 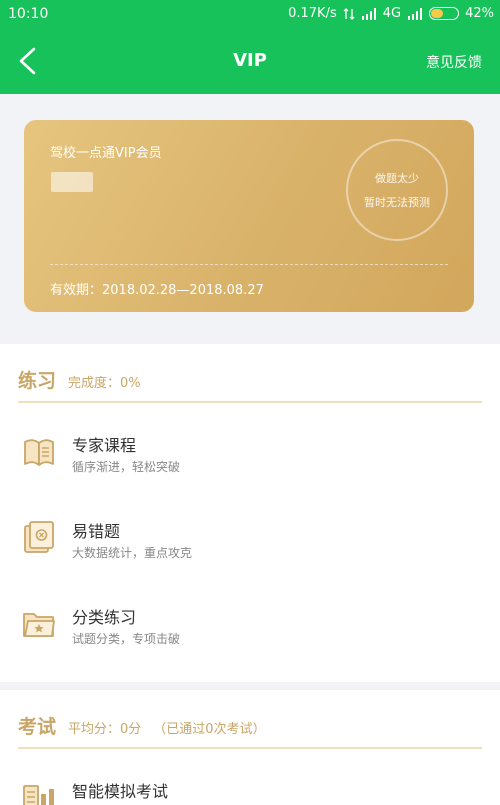 What do you see at coordinates (37, 381) in the screenshot?
I see `practice-title: 练习` at bounding box center [37, 381].